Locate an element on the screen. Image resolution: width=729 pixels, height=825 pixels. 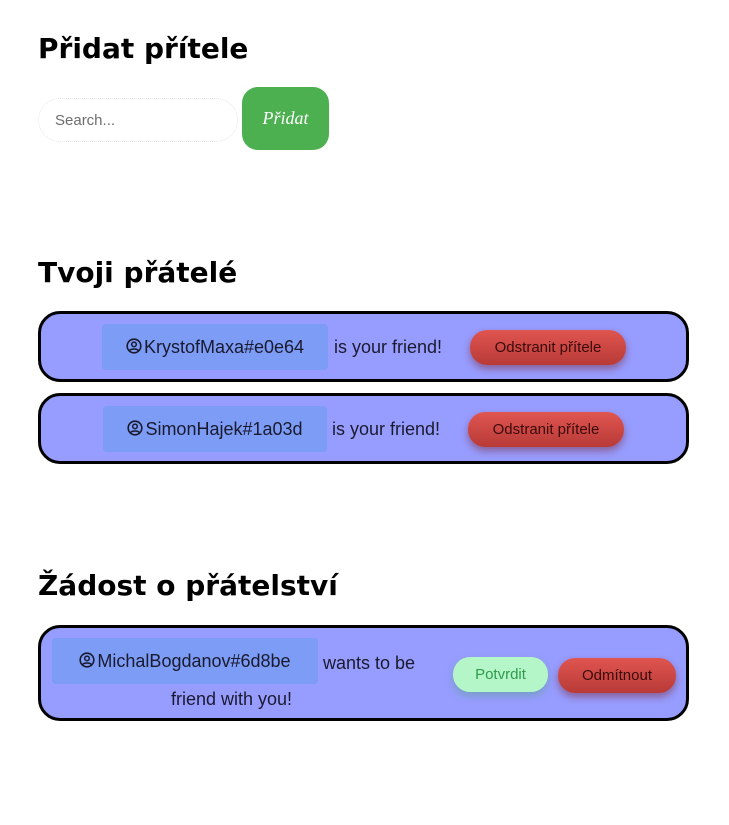
friends-title: Tvoji přátelé is located at coordinates (138, 272).